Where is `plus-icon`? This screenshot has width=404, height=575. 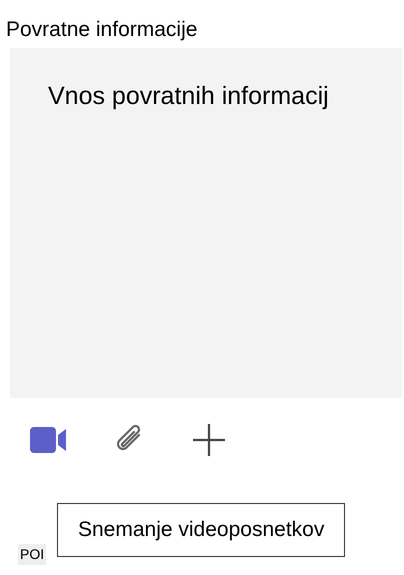
plus-icon is located at coordinates (209, 440).